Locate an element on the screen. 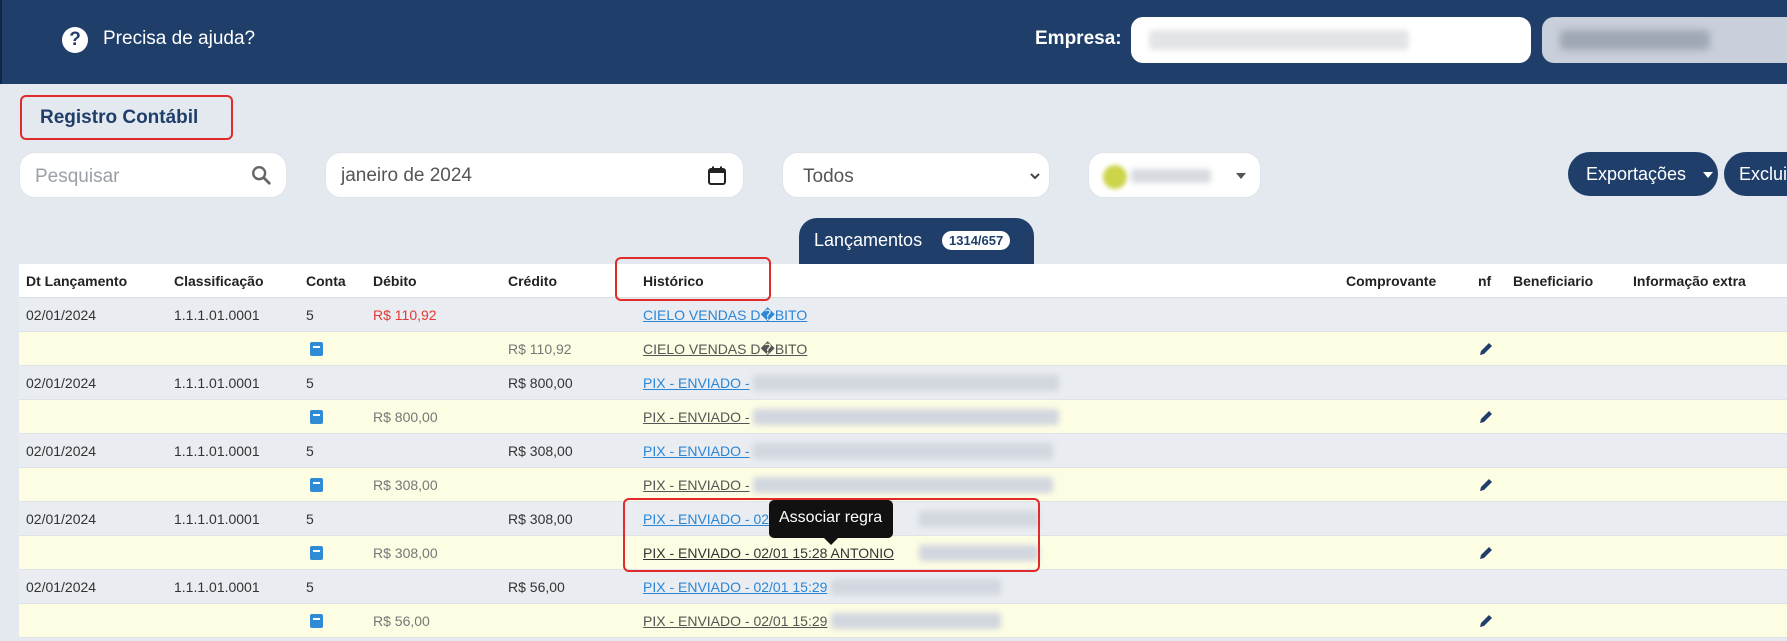 The image size is (1787, 641). user-dropdown is located at coordinates (1174, 175).